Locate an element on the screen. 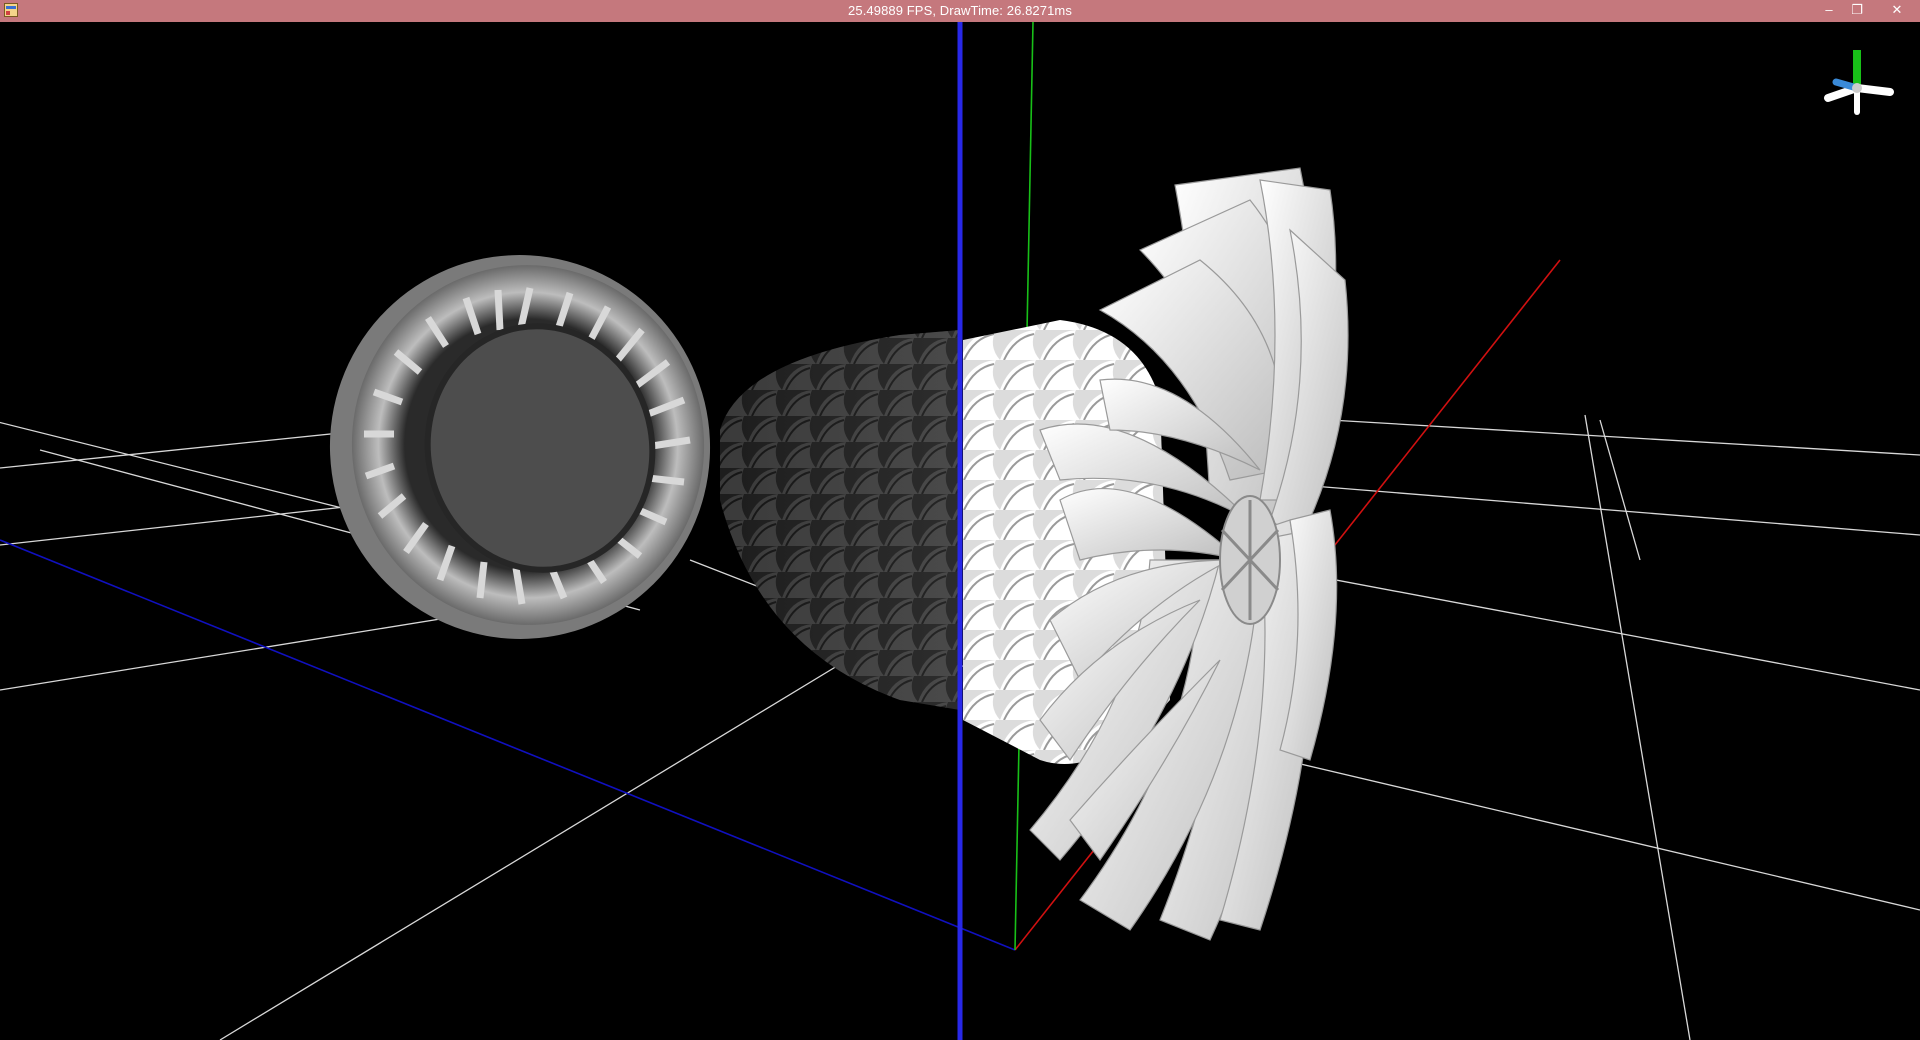 Image resolution: width=1920 pixels, height=1040 pixels. nozzle-ring is located at coordinates (520, 447).